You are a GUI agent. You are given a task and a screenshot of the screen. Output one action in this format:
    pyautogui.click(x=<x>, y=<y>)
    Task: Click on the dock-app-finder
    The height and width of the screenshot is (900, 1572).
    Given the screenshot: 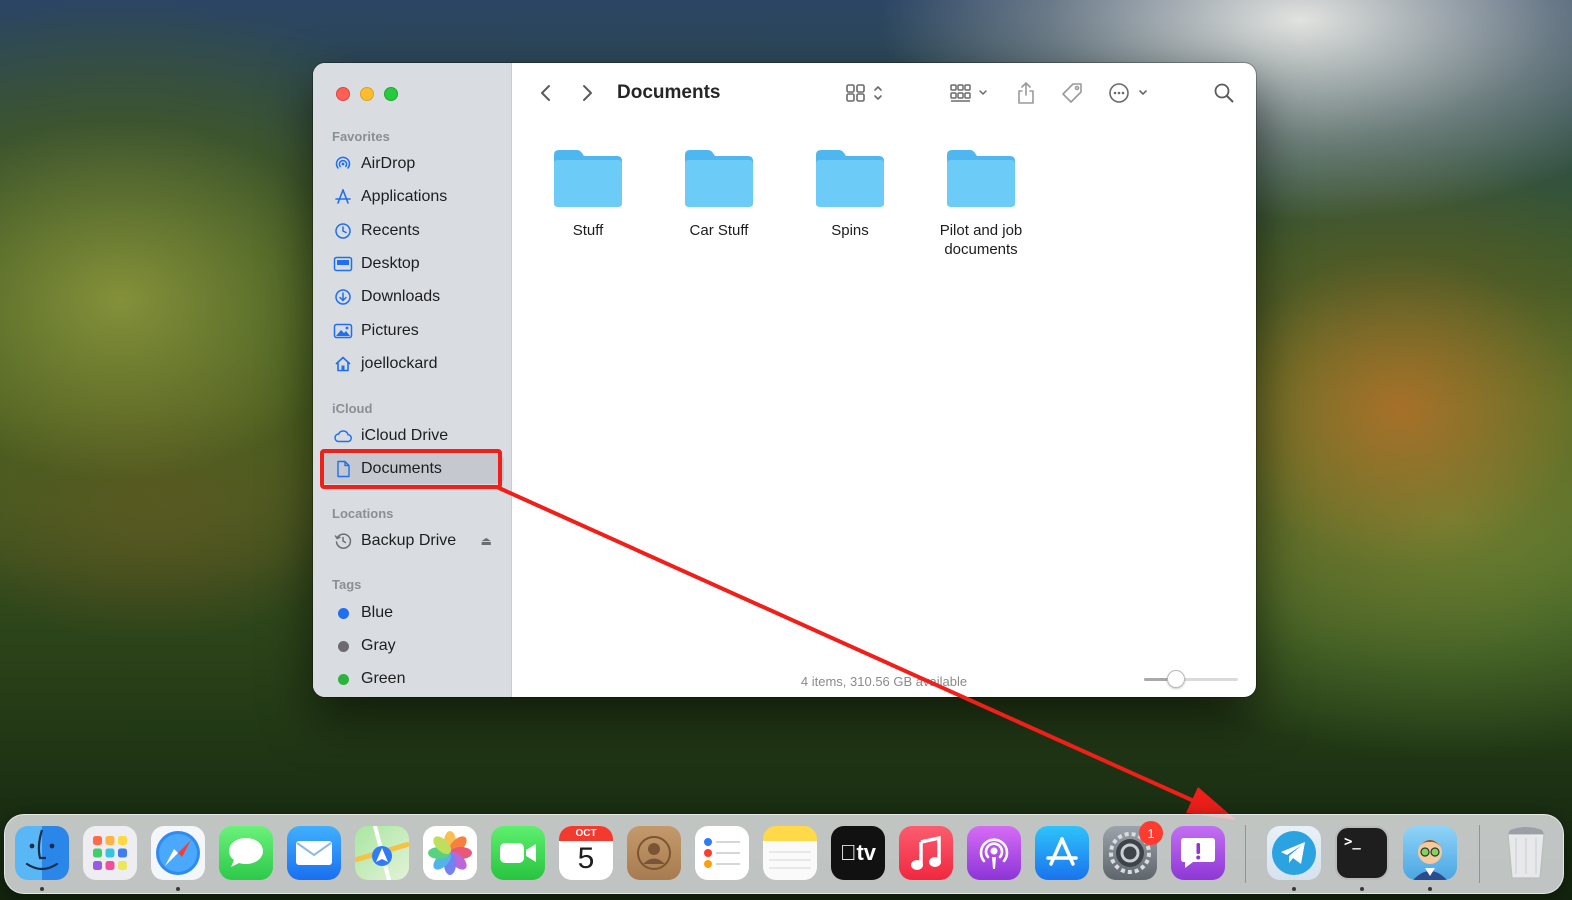 What is the action you would take?
    pyautogui.click(x=42, y=853)
    